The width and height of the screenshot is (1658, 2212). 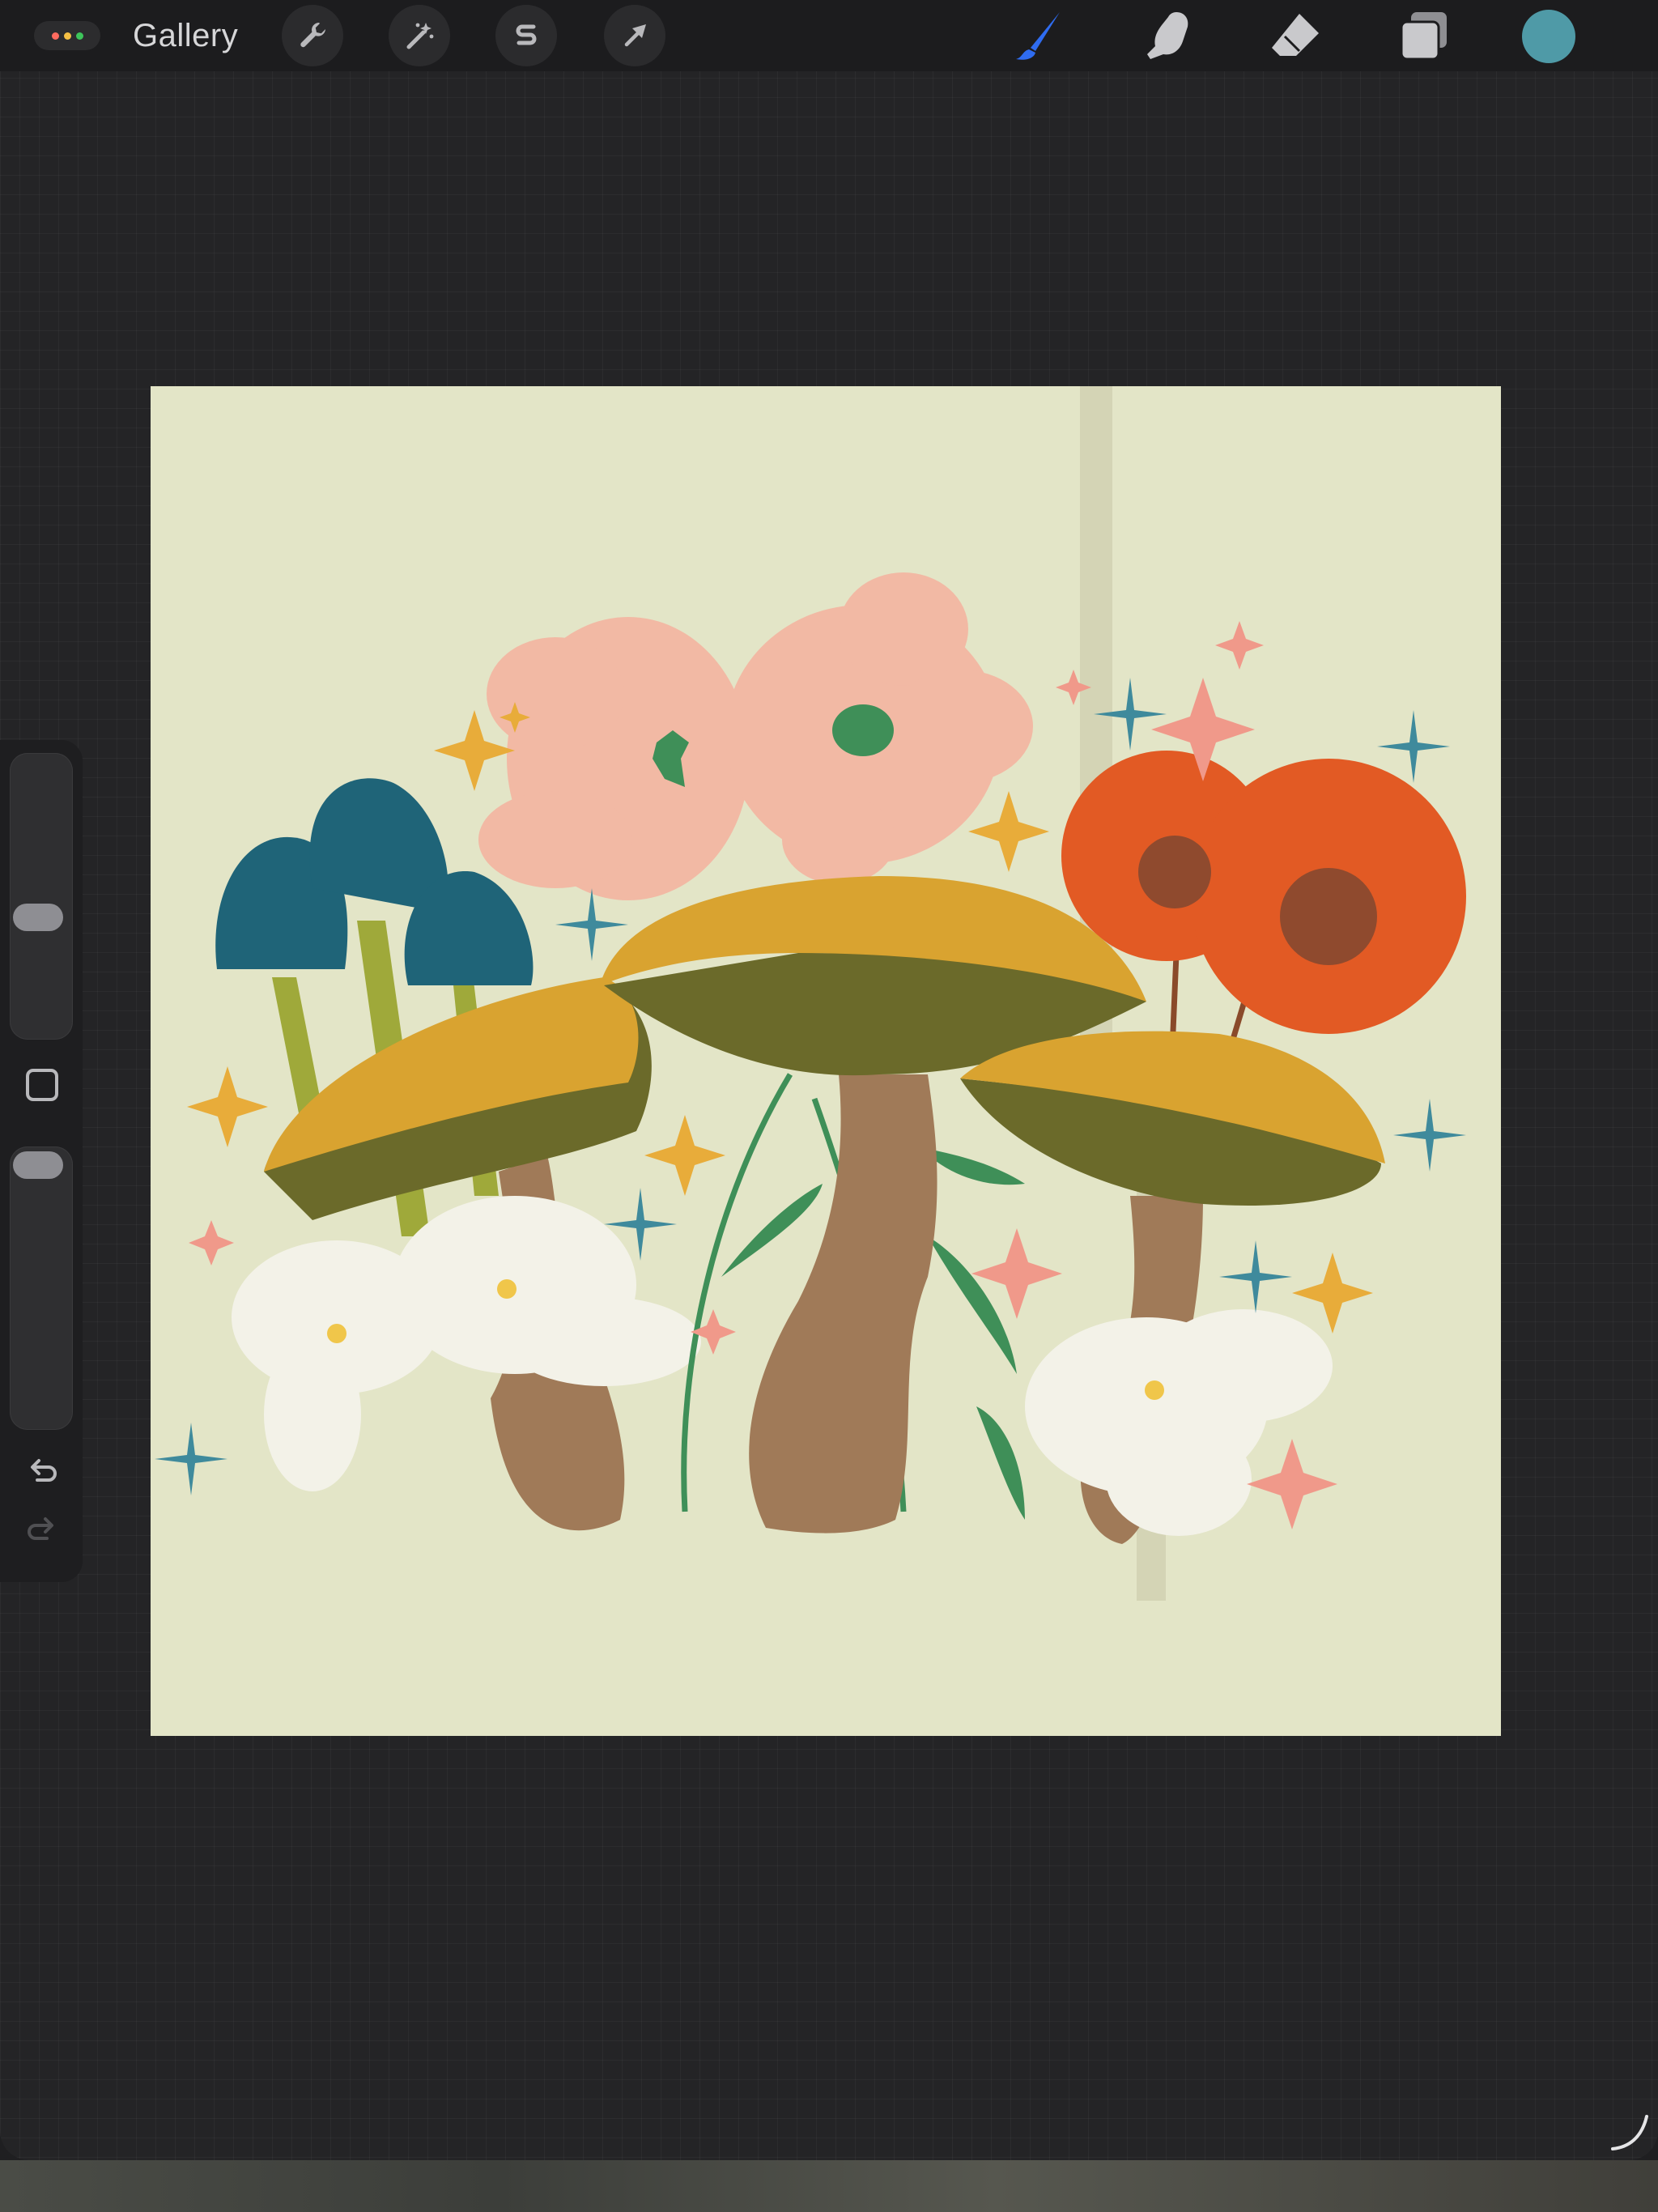 I want to click on top-toolbar: Gallery, so click(x=829, y=36).